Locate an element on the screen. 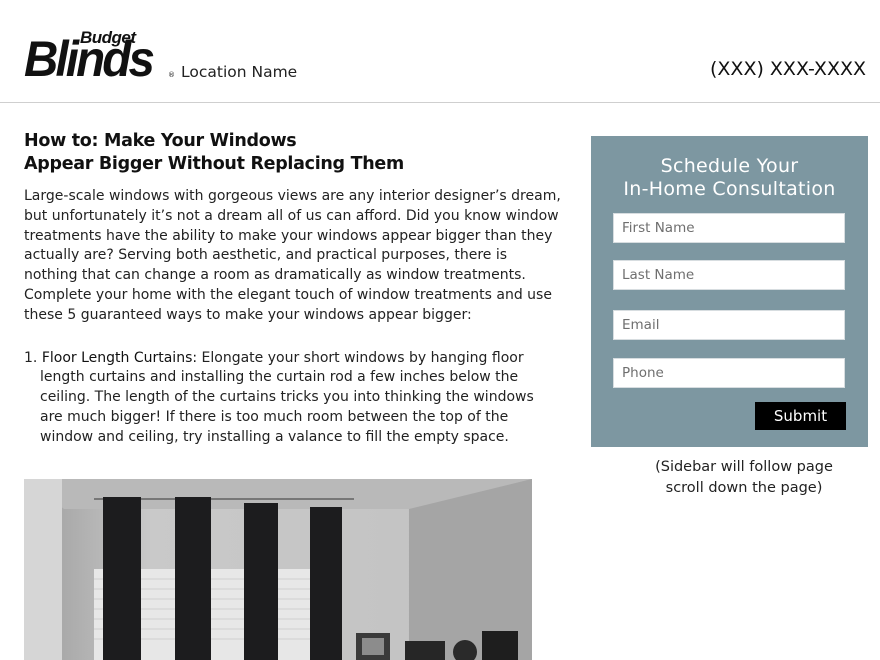 The width and height of the screenshot is (880, 660). sidebar-title: Schedule Your In-Home Consultation is located at coordinates (729, 178).